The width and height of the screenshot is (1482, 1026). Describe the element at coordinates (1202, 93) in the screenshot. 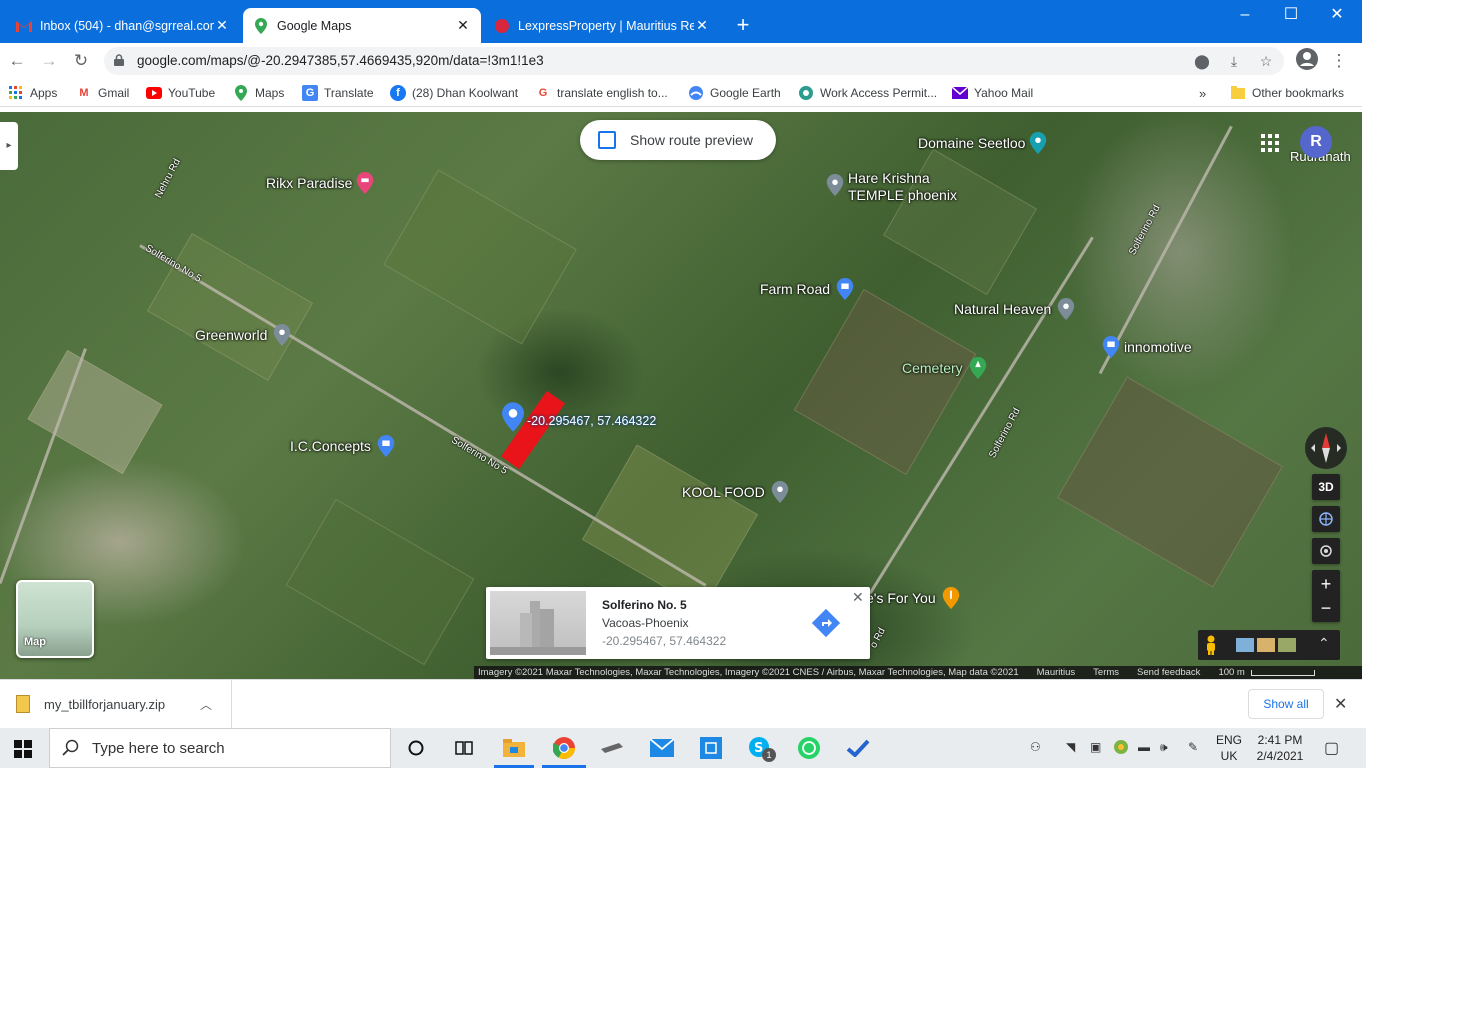

I see `bookmarks-overflow-icon: »` at that location.